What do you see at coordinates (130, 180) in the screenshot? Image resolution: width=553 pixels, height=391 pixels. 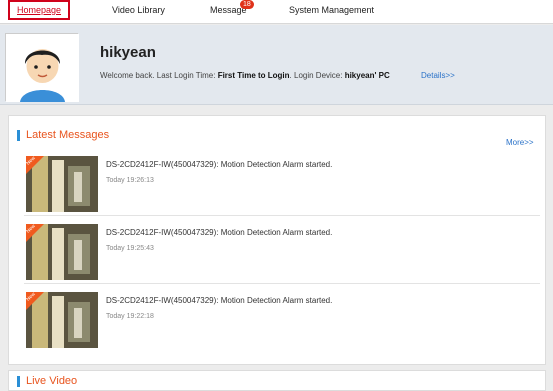 I see `message-time: Today 19:26:13` at bounding box center [130, 180].